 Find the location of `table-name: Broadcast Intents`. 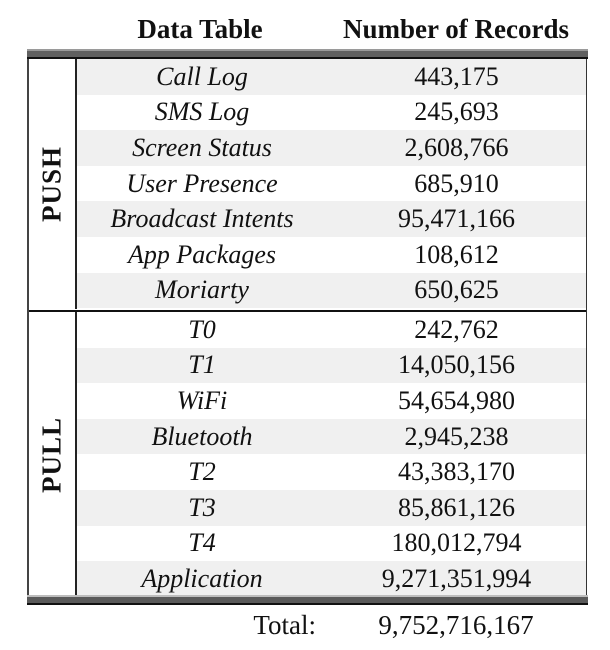

table-name: Broadcast Intents is located at coordinates (202, 219).